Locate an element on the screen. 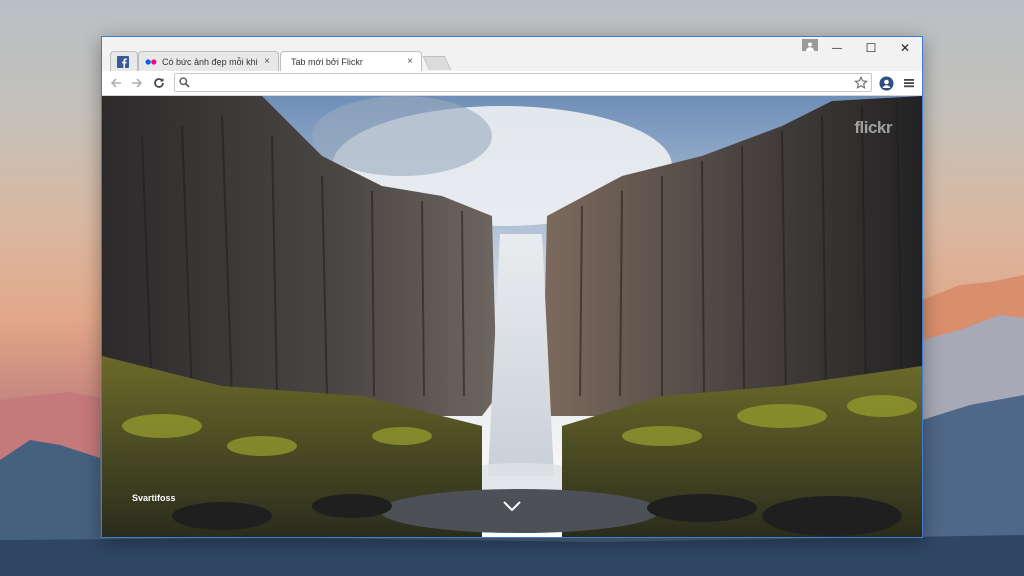  browser-toolbar is located at coordinates (512, 83).